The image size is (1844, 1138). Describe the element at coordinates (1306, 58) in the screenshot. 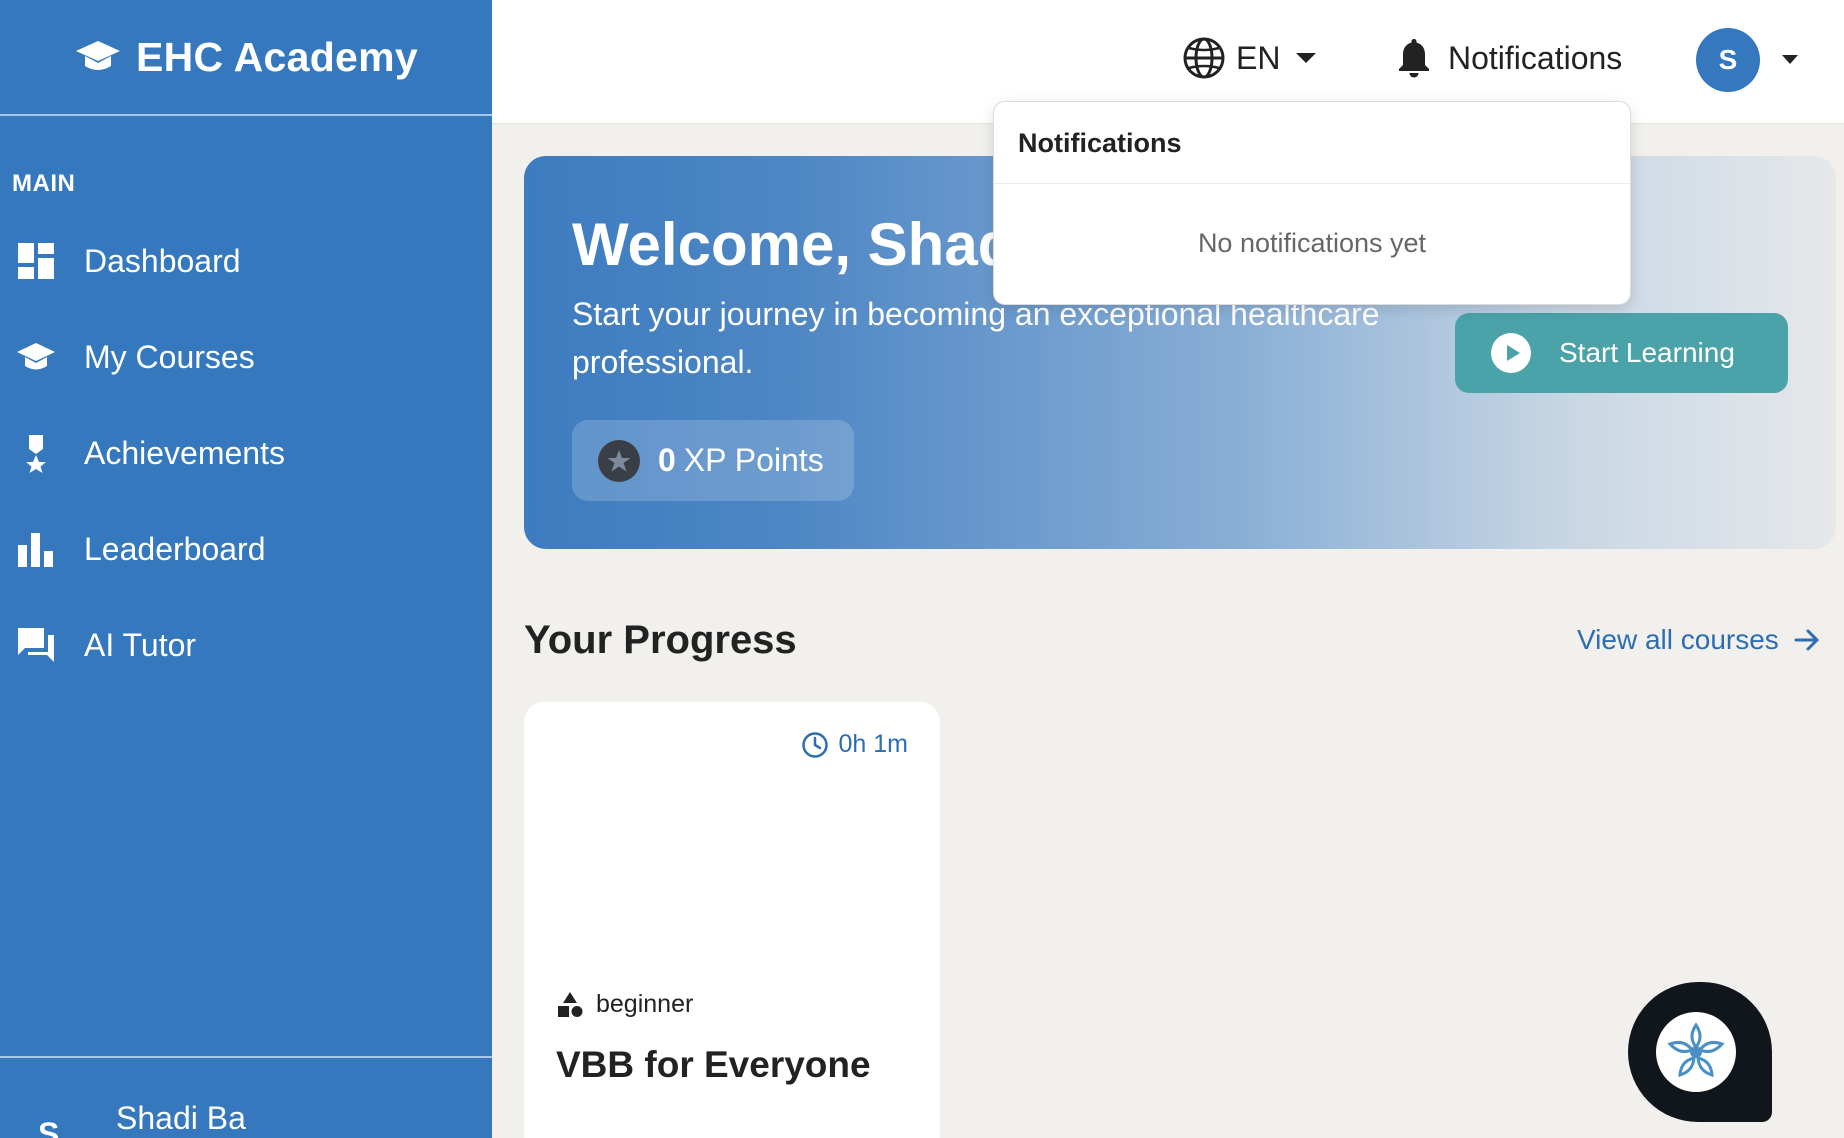

I see `chevron-down-icon` at that location.